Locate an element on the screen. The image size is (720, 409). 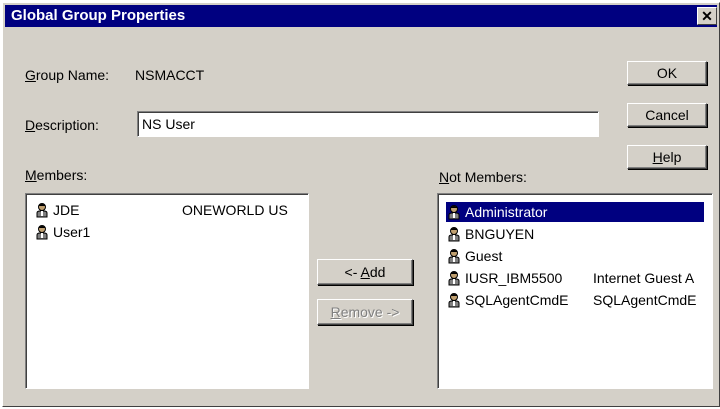
description-input is located at coordinates (368, 124).